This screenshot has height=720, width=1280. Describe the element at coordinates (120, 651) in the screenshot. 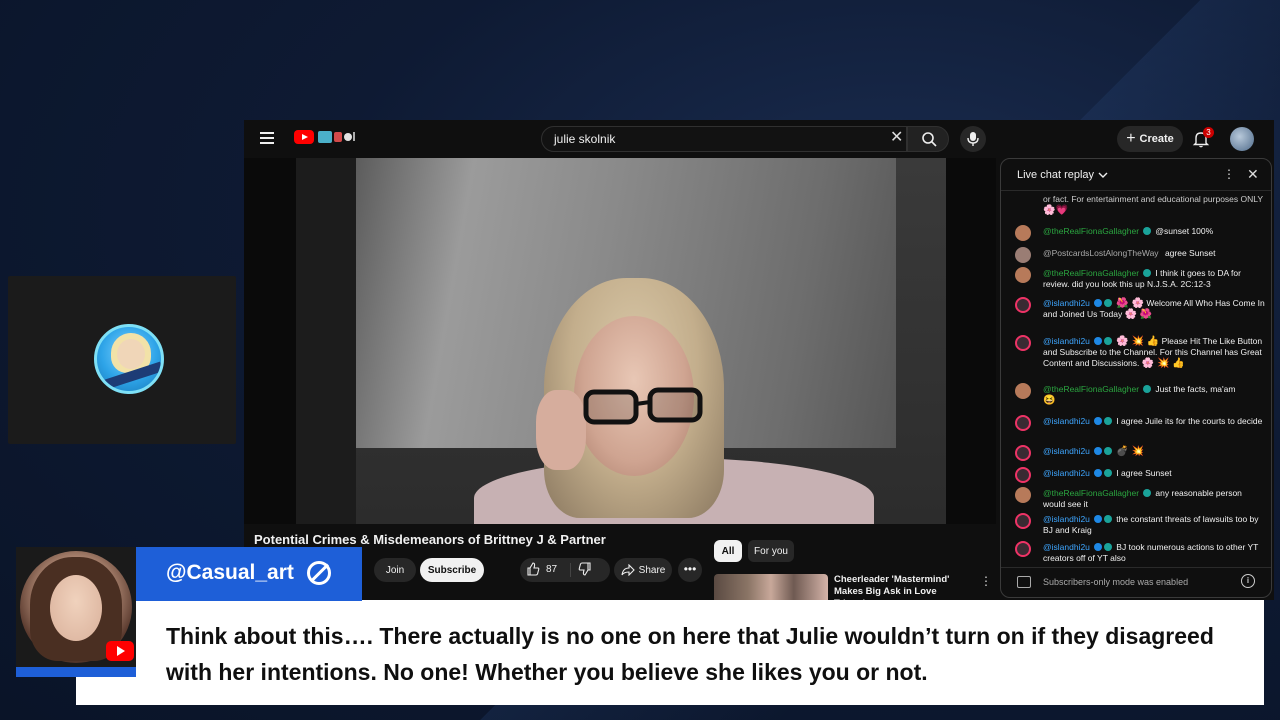

I see `youtube-badge-icon` at that location.